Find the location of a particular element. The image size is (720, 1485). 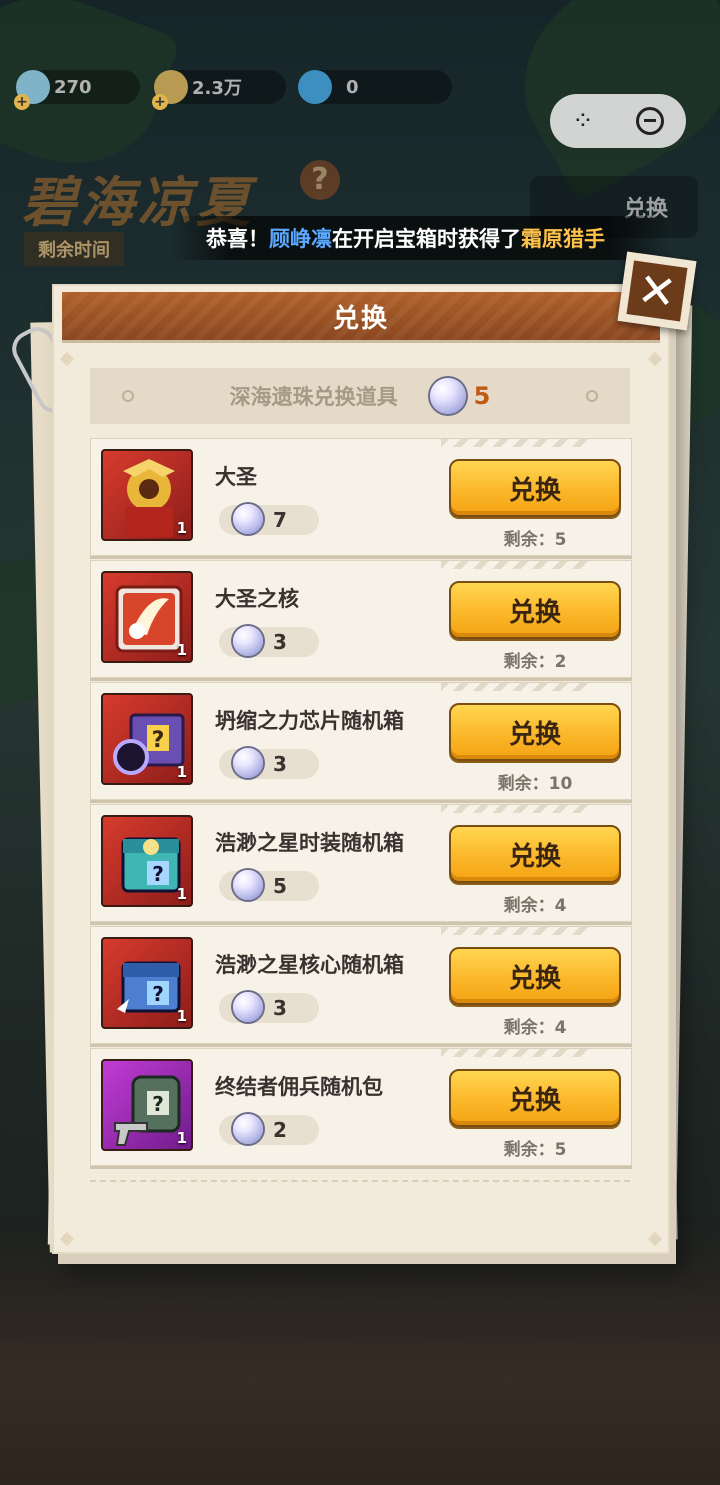

gem-icon: + is located at coordinates (32, 90).